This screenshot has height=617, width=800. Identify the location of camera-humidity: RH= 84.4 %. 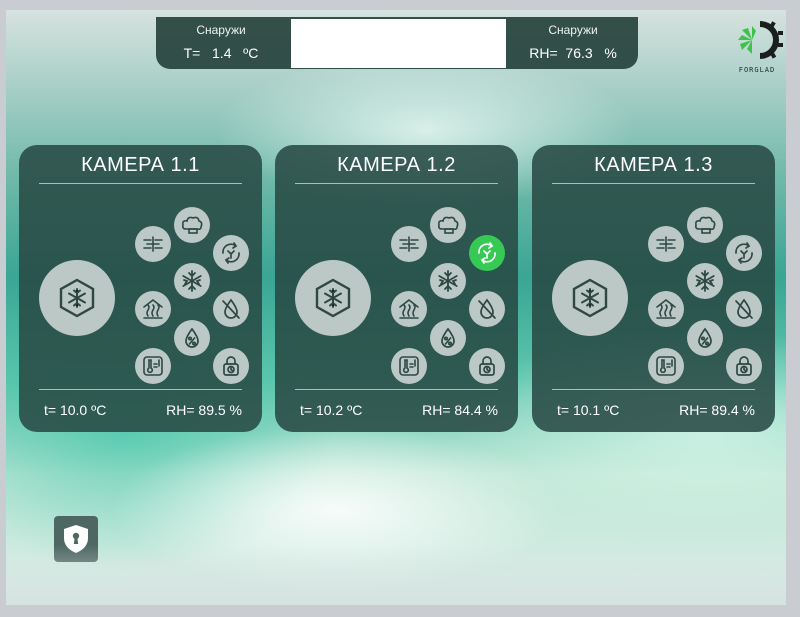
(460, 410).